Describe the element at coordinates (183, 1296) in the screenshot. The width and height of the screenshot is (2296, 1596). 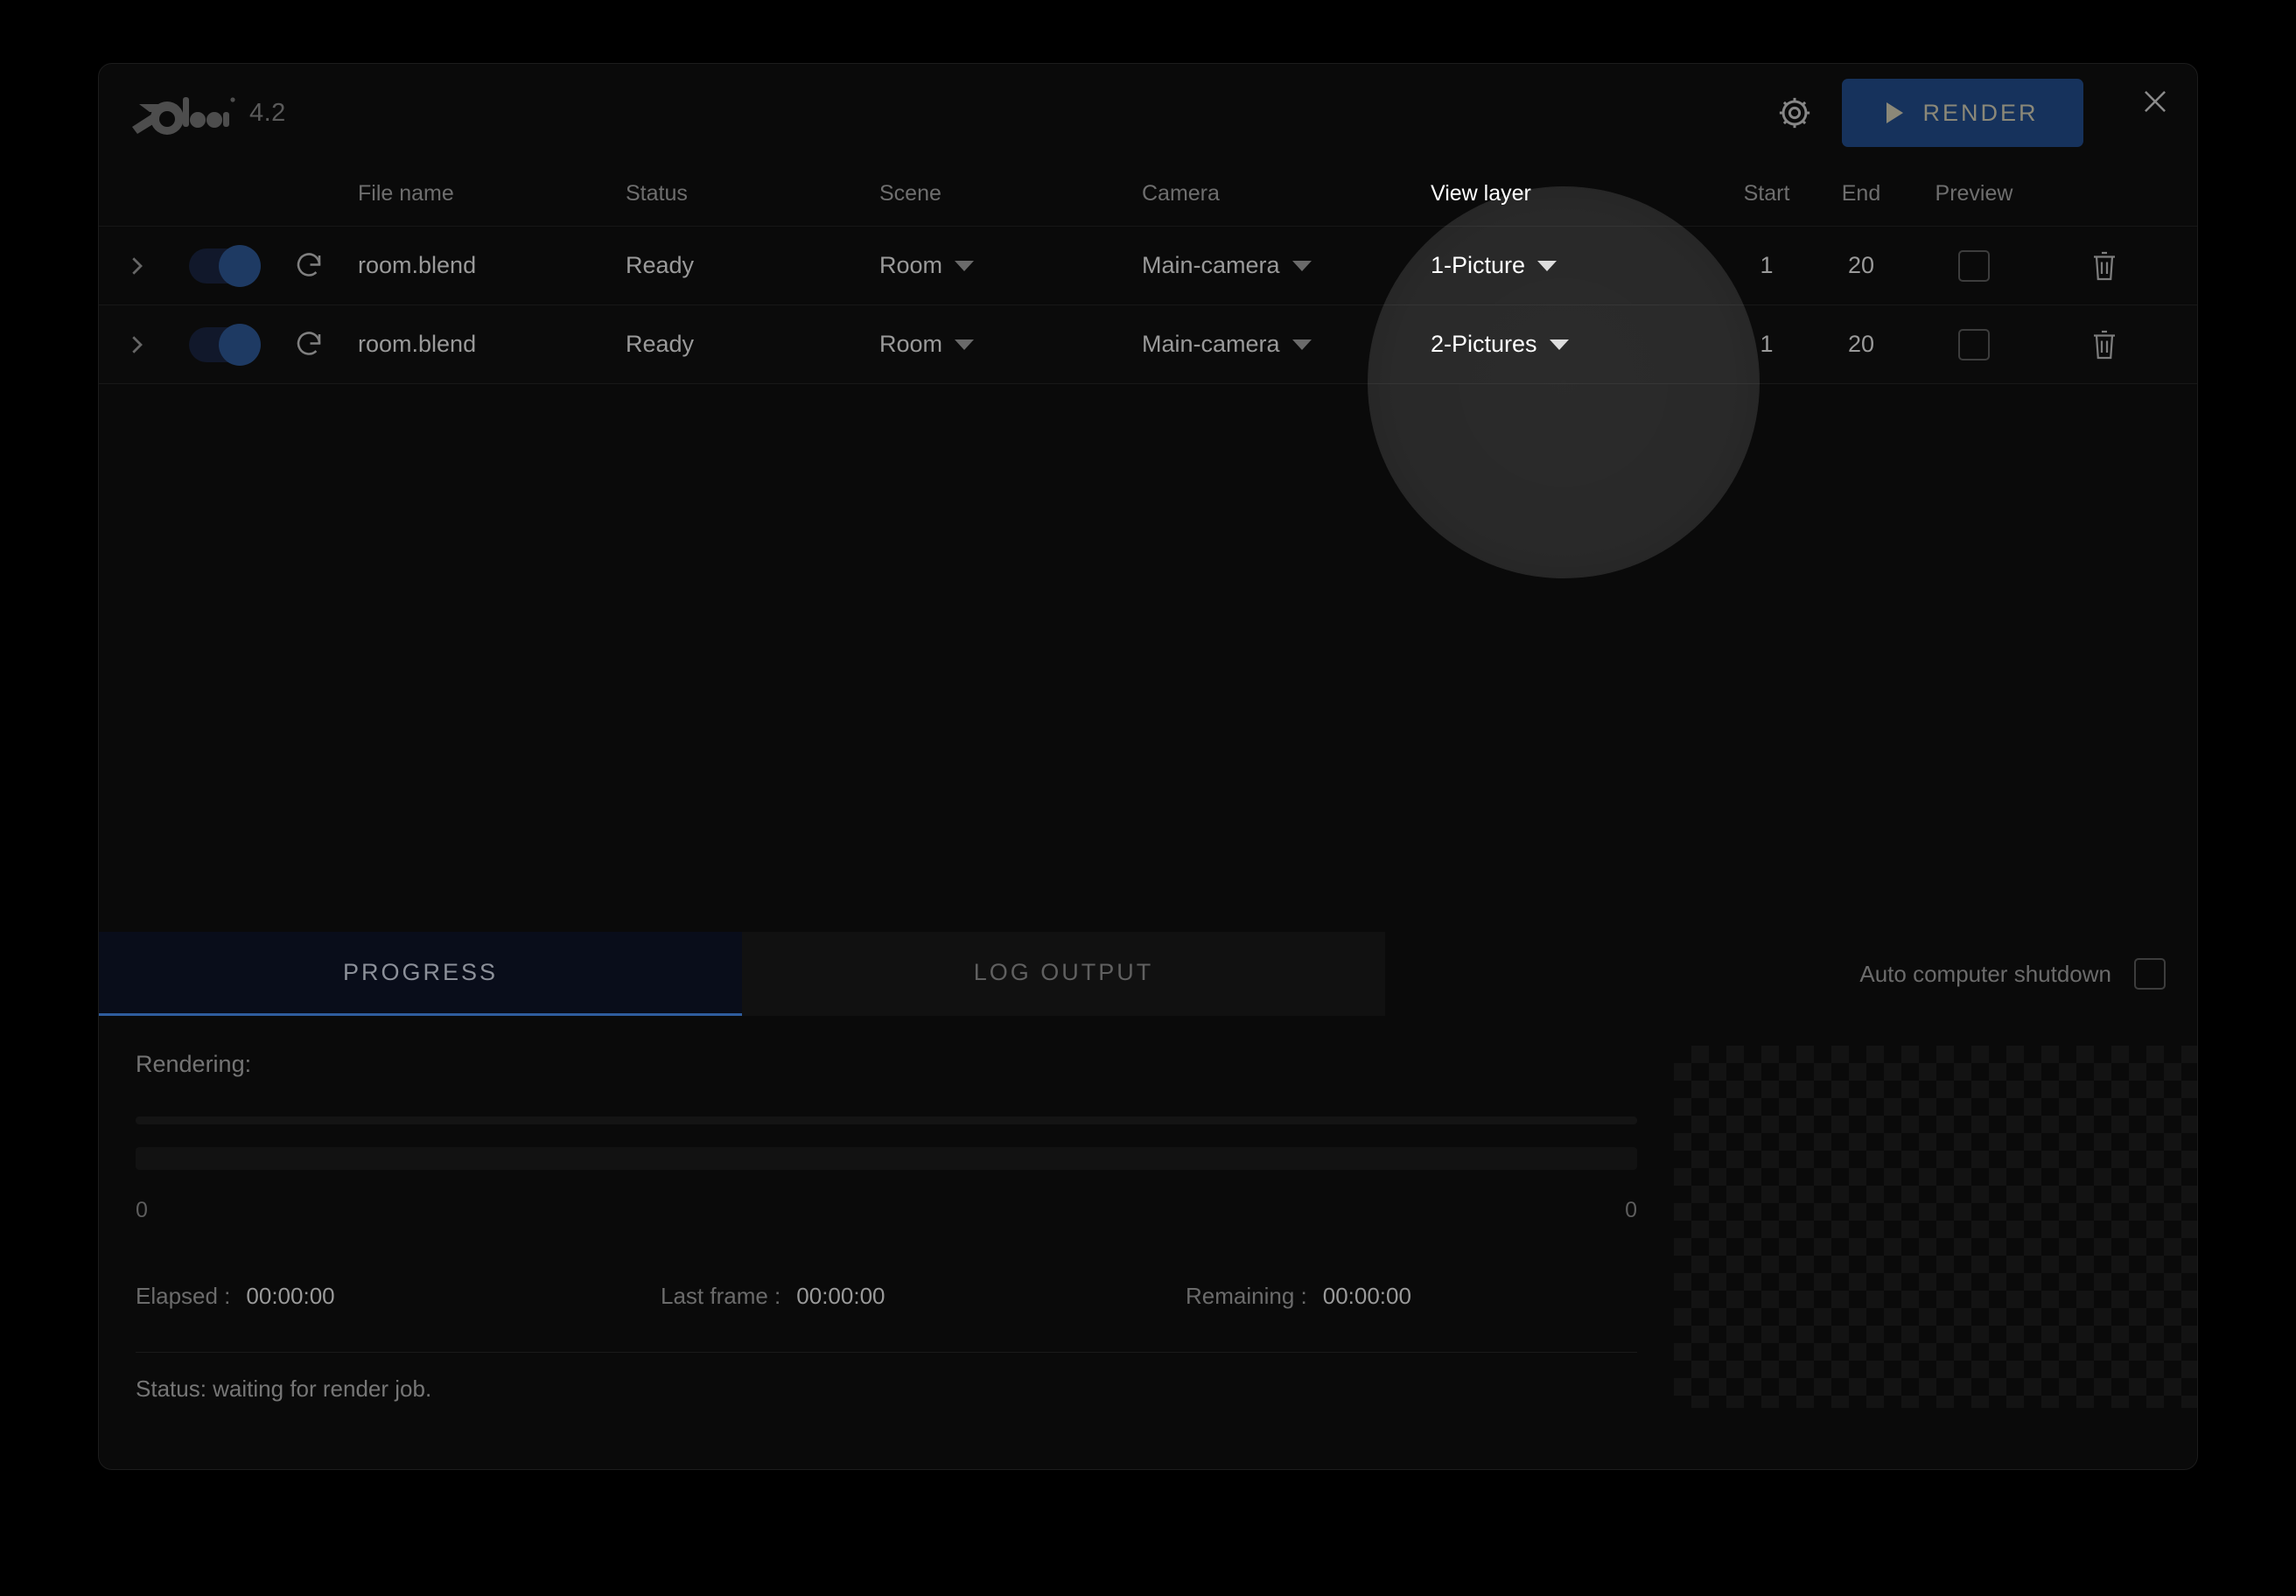
I see `elapsed-label: Elapsed :` at that location.